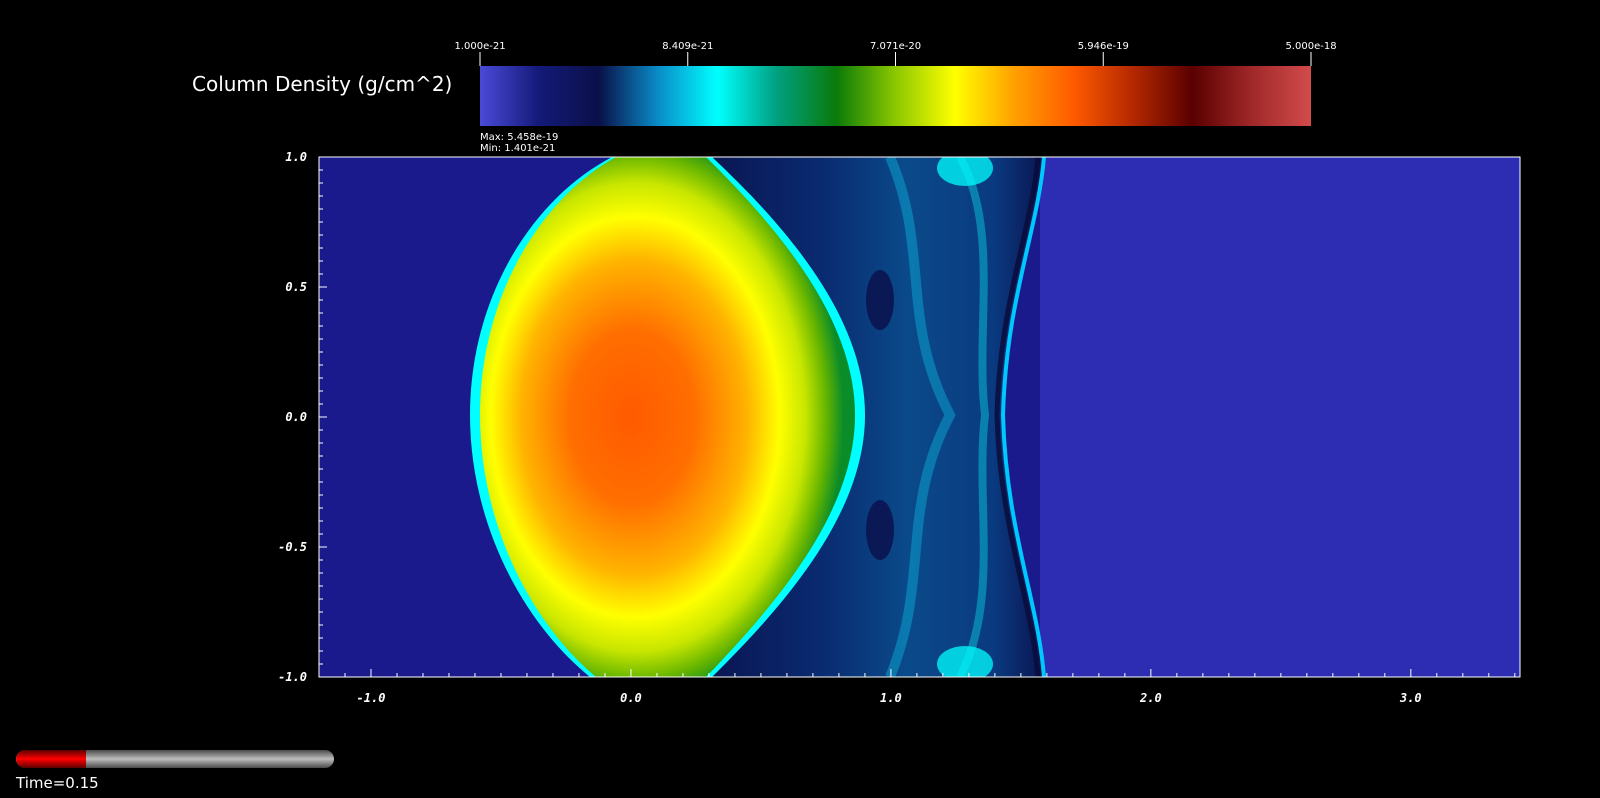 The height and width of the screenshot is (798, 1600). What do you see at coordinates (371, 698) in the screenshot?
I see `x-axis-tick-label: -1.0` at bounding box center [371, 698].